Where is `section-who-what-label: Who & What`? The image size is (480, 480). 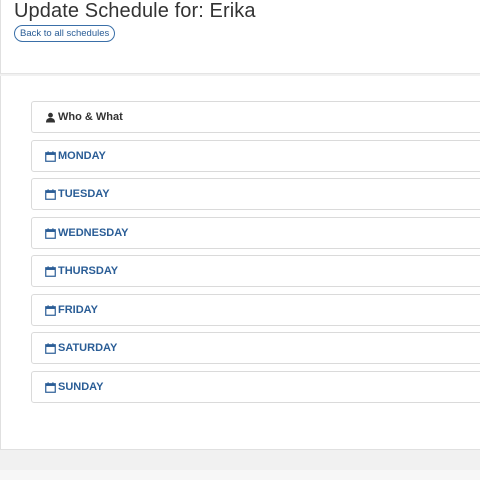 section-who-what-label: Who & What is located at coordinates (90, 117).